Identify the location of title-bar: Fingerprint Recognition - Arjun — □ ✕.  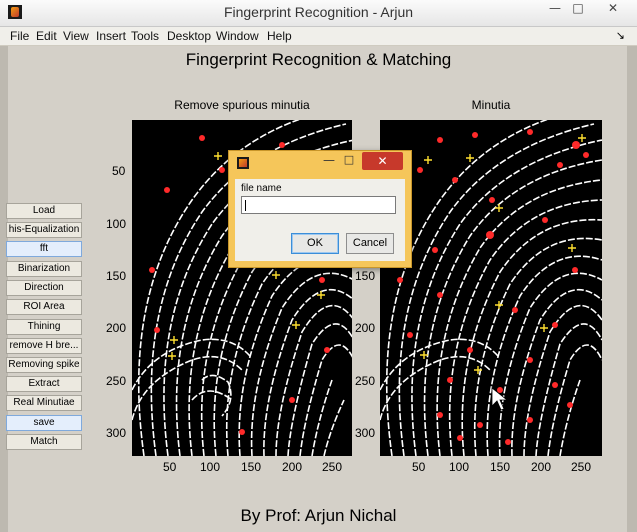
(318, 13).